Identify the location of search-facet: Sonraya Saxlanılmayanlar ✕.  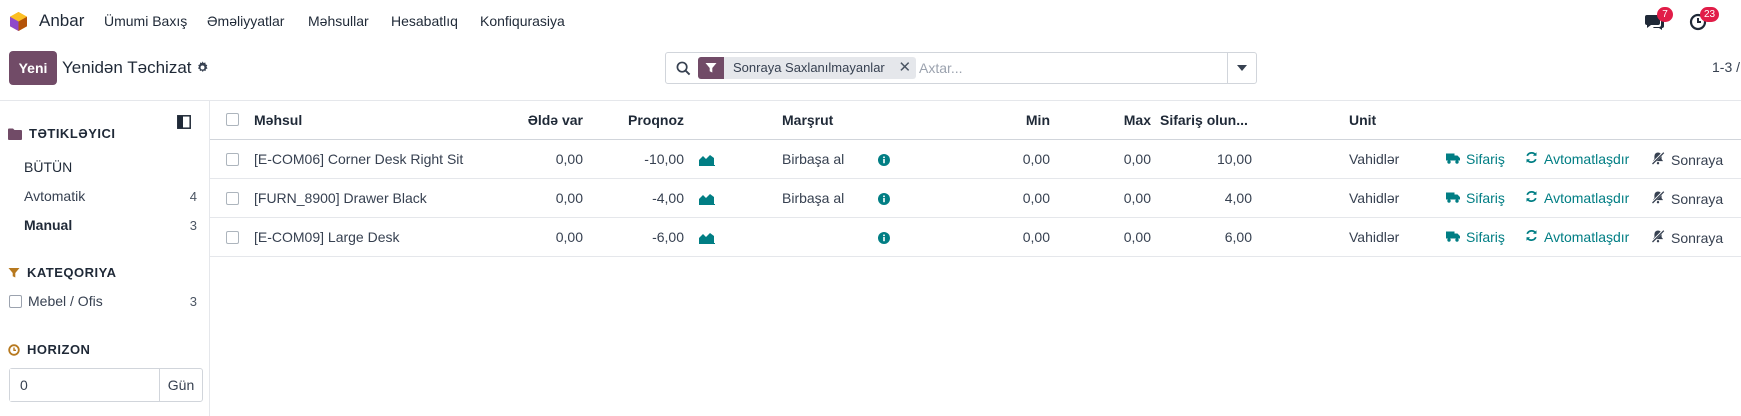
(807, 68).